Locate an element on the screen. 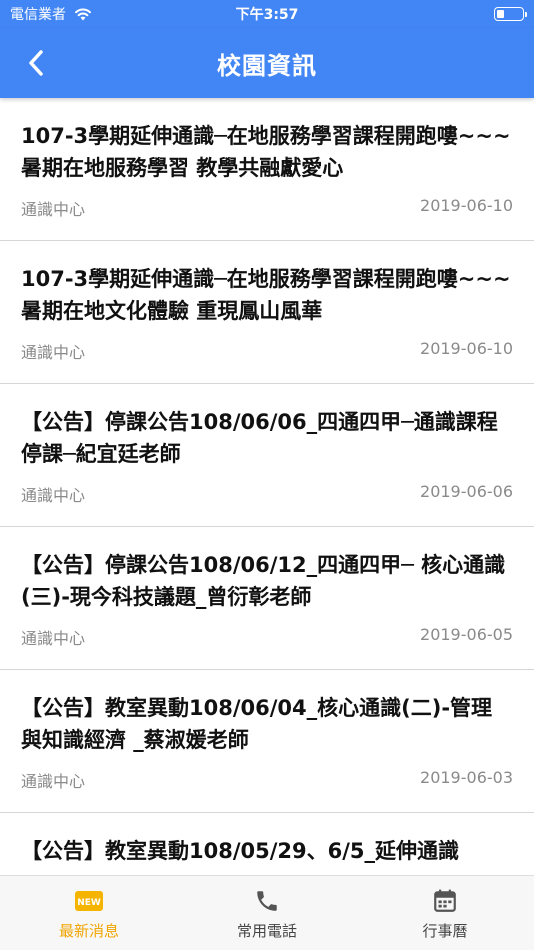 Image resolution: width=534 pixels, height=950 pixels. chevron-left-icon is located at coordinates (36, 63).